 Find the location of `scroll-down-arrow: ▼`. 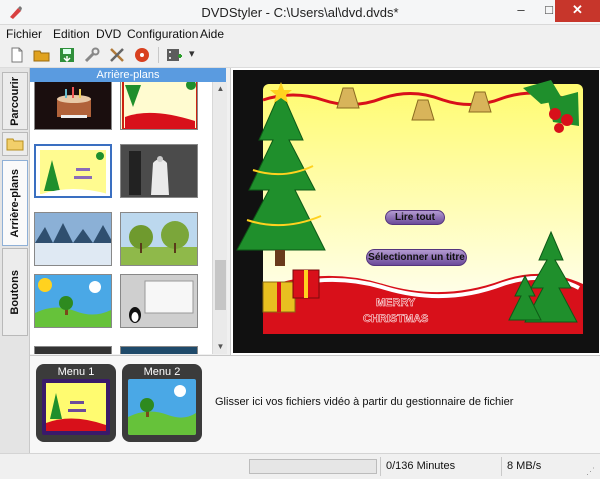

scroll-down-arrow: ▼ is located at coordinates (220, 347).